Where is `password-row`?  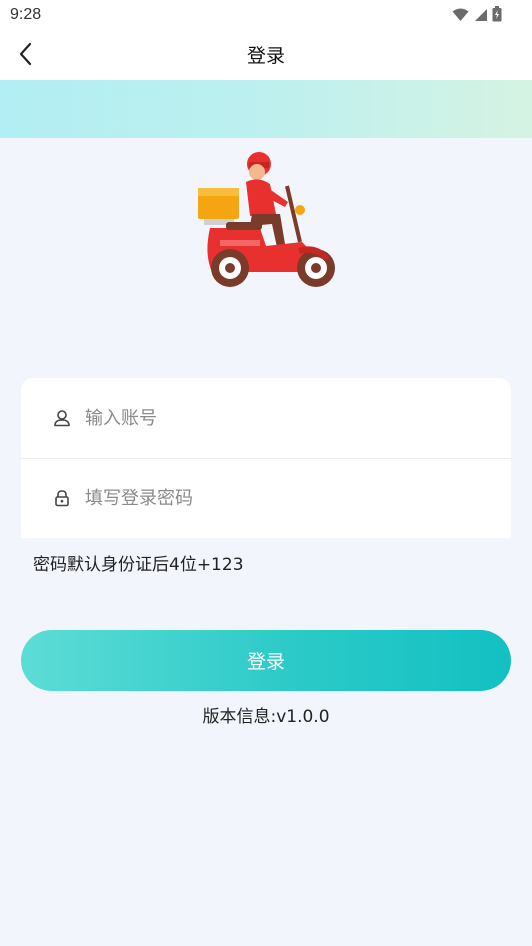
password-row is located at coordinates (266, 498).